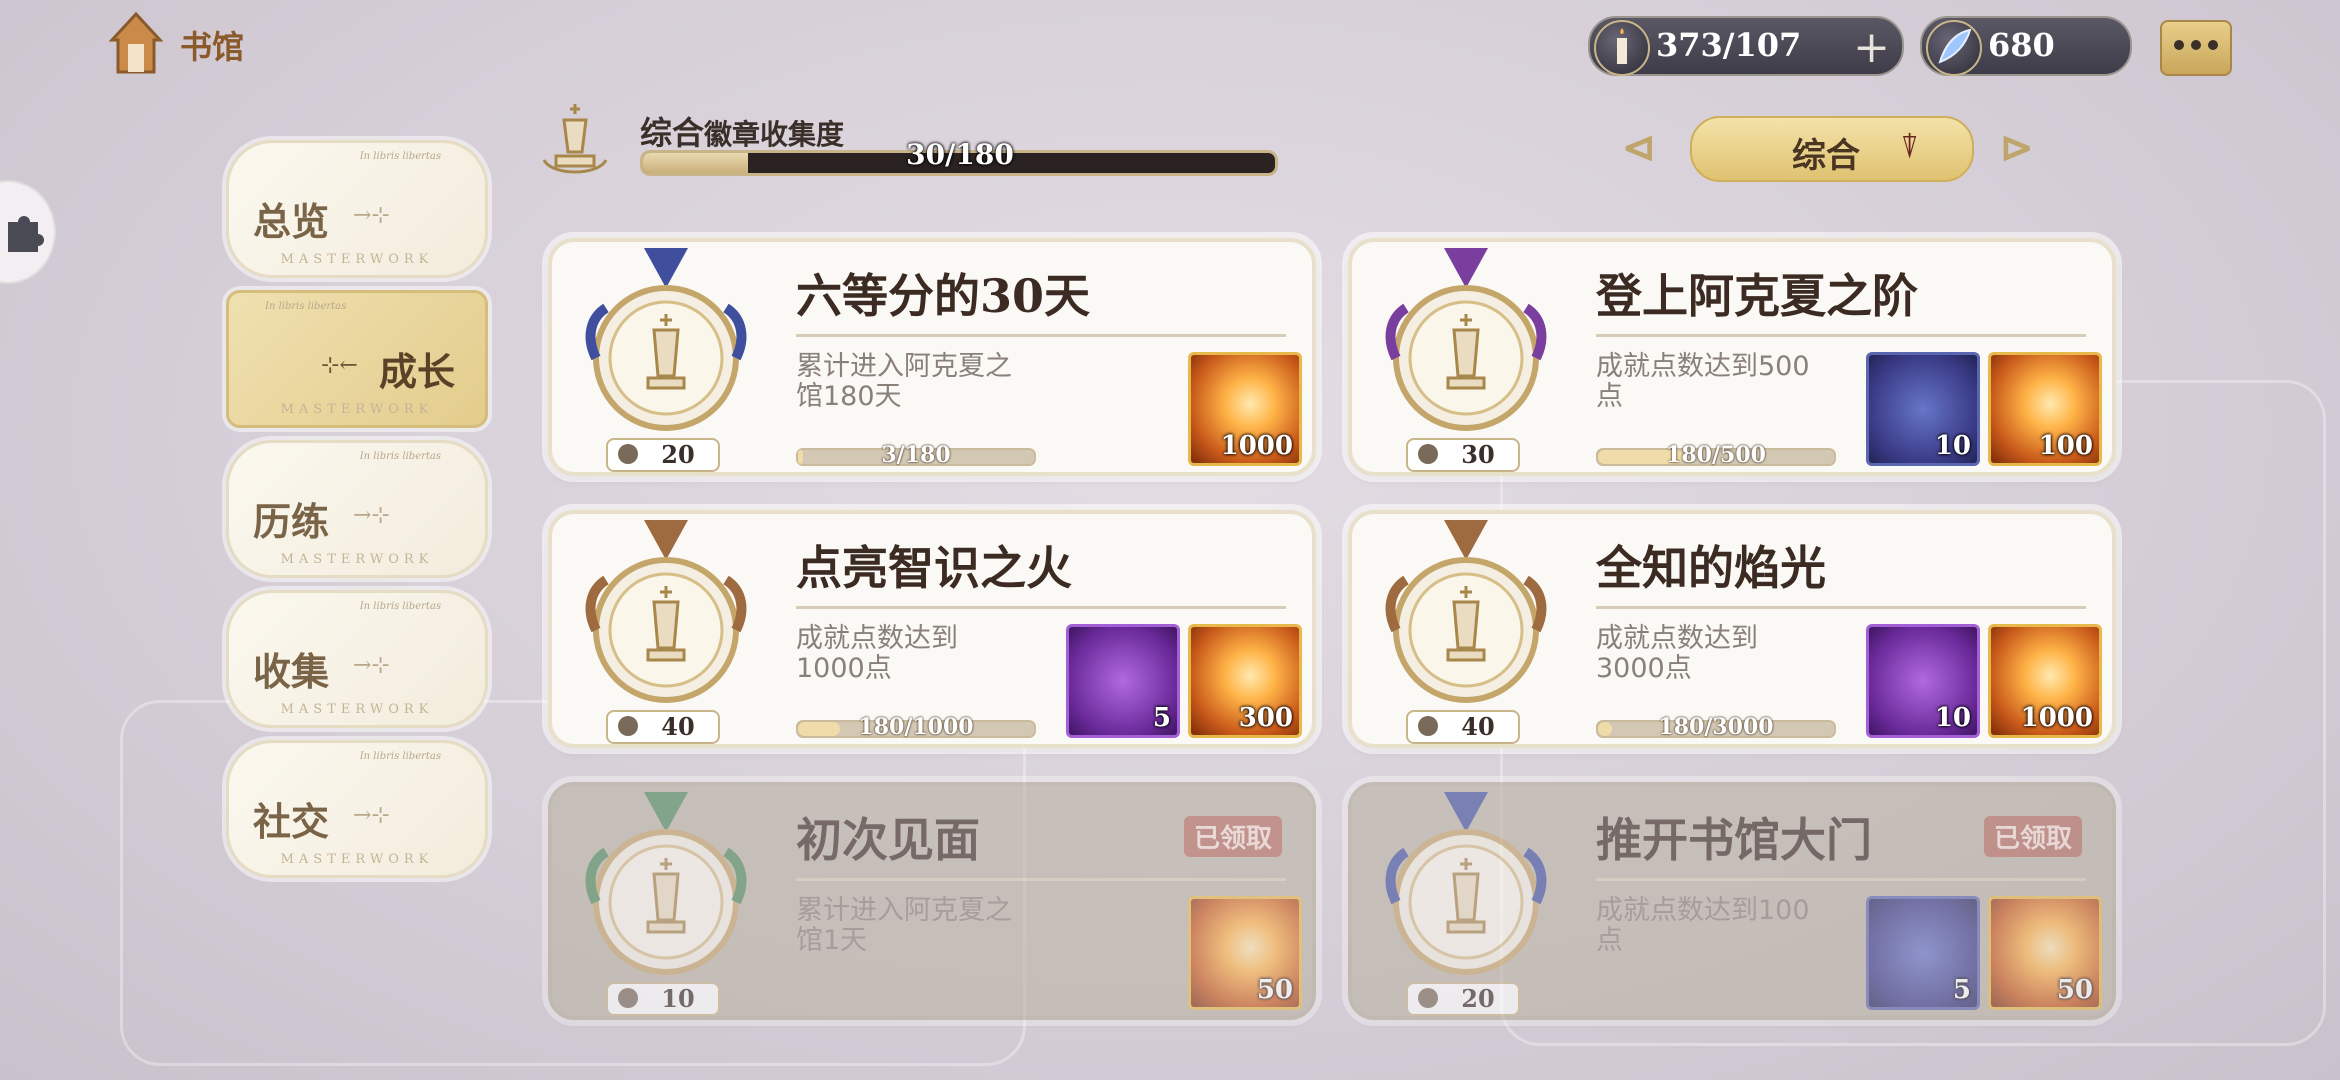 The height and width of the screenshot is (1080, 2340). Describe the element at coordinates (357, 809) in the screenshot. I see `sidebar-item-social: In libris libertas 社交 →⊹ MASTERWORK` at that location.